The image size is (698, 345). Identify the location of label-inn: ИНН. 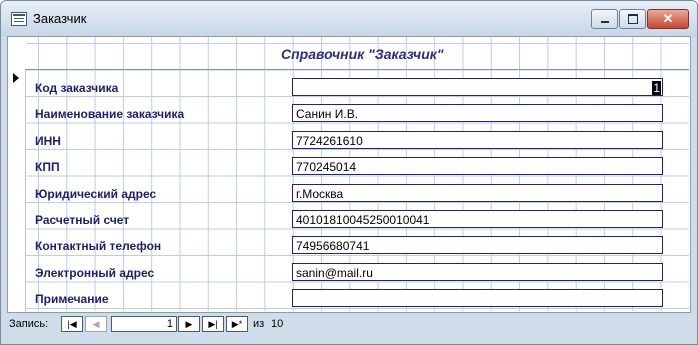
(48, 141).